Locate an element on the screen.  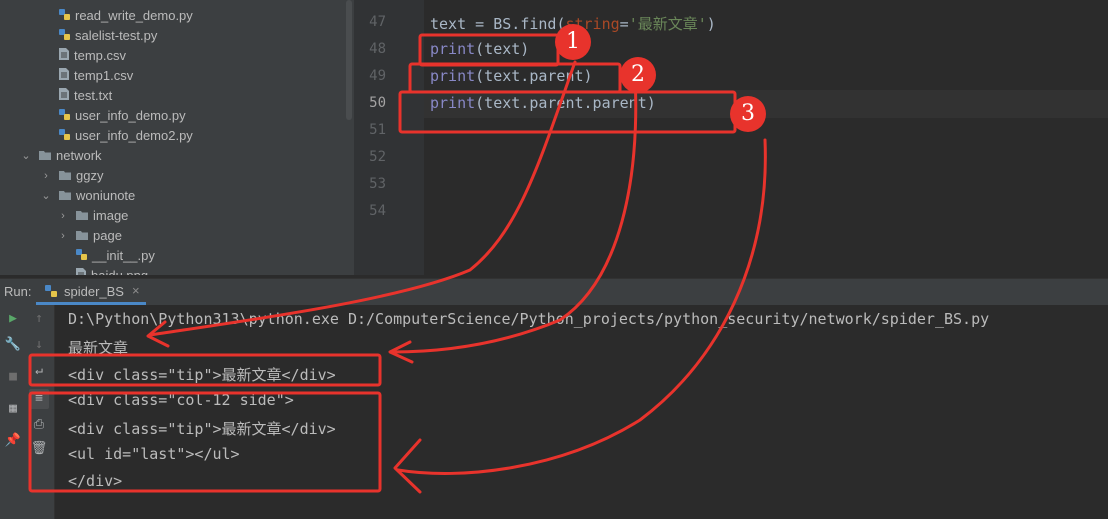
tree-item-label: test.txt is located at coordinates (93, 95).